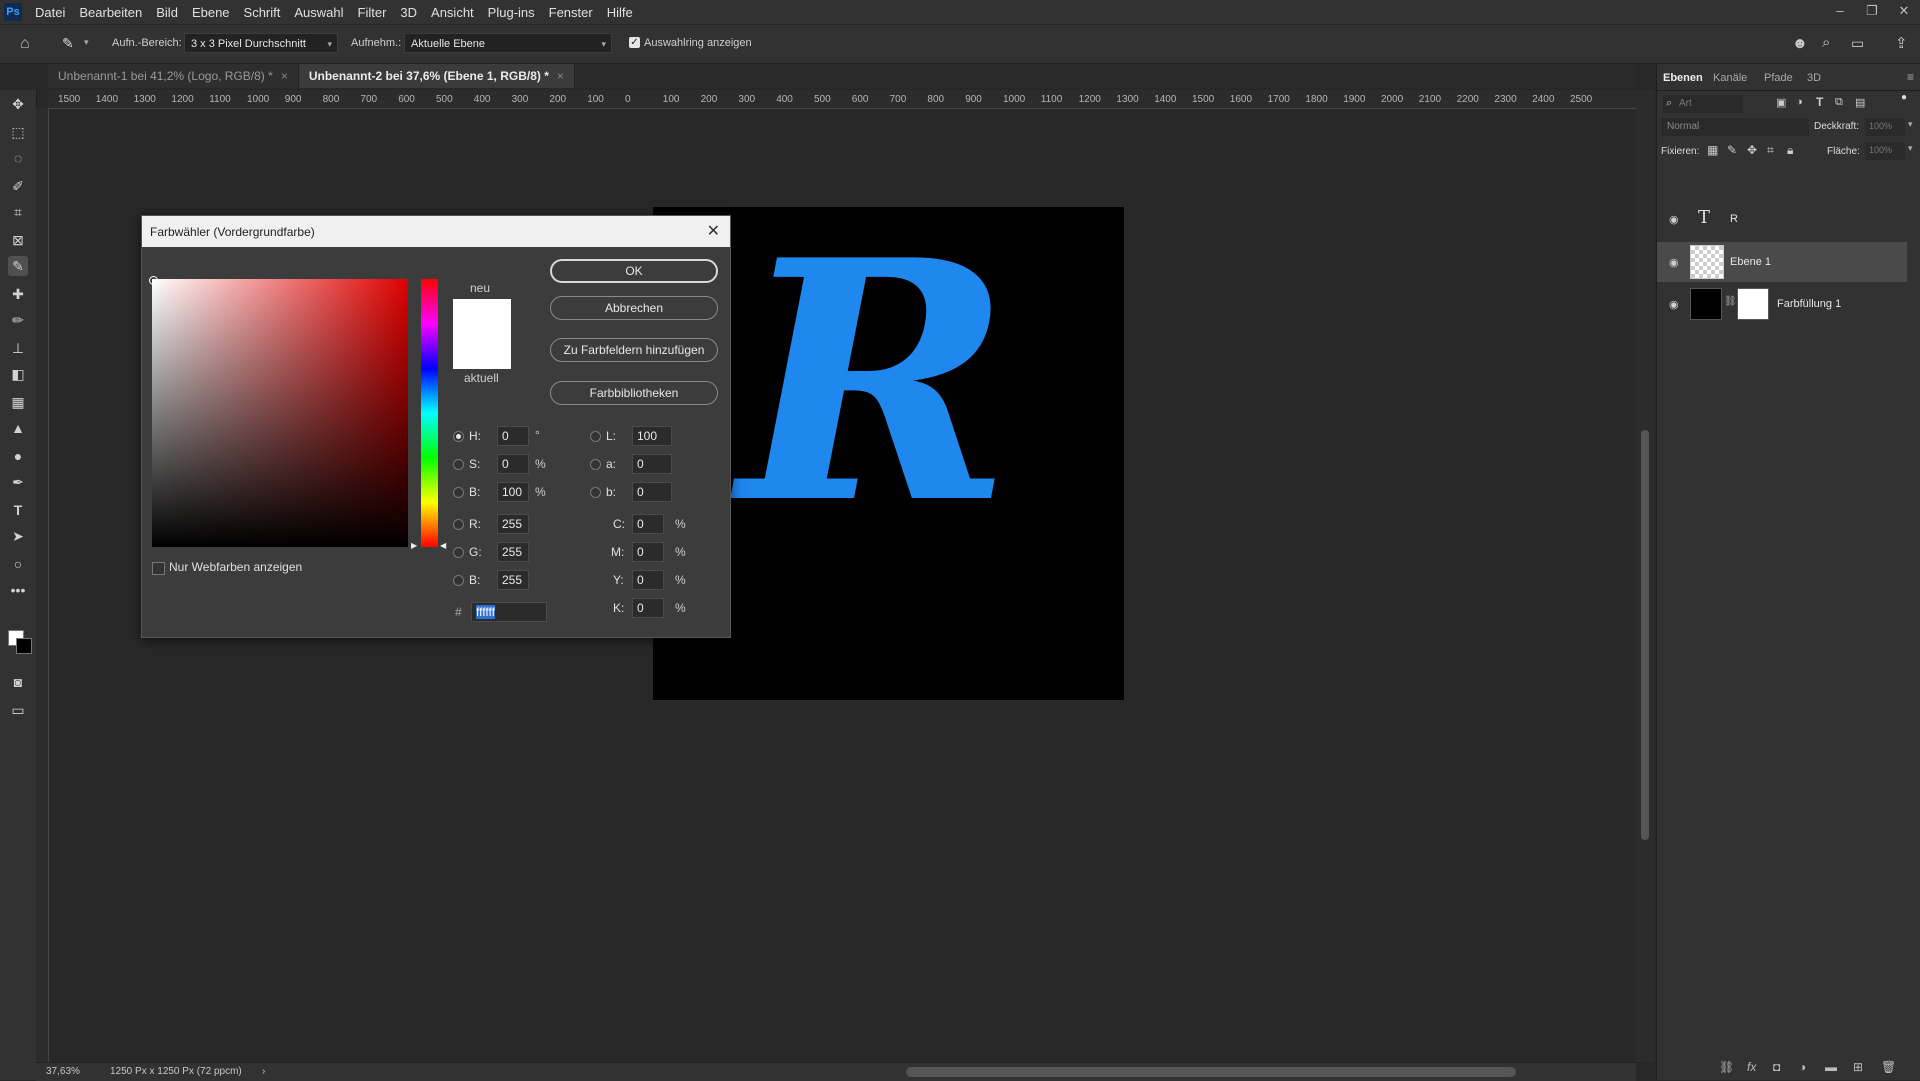 The image size is (1920, 1081). Describe the element at coordinates (18, 682) in the screenshot. I see `quick-mask-icon: ◙` at that location.